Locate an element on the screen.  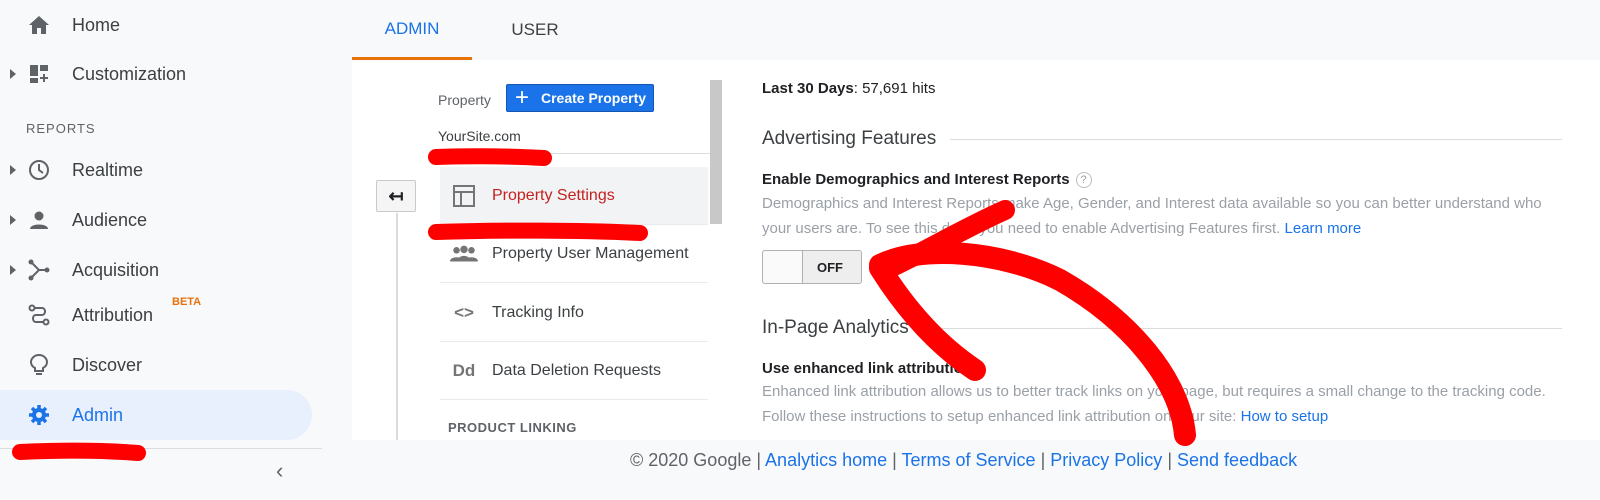
privacy-link: Privacy Policy is located at coordinates (1106, 460).